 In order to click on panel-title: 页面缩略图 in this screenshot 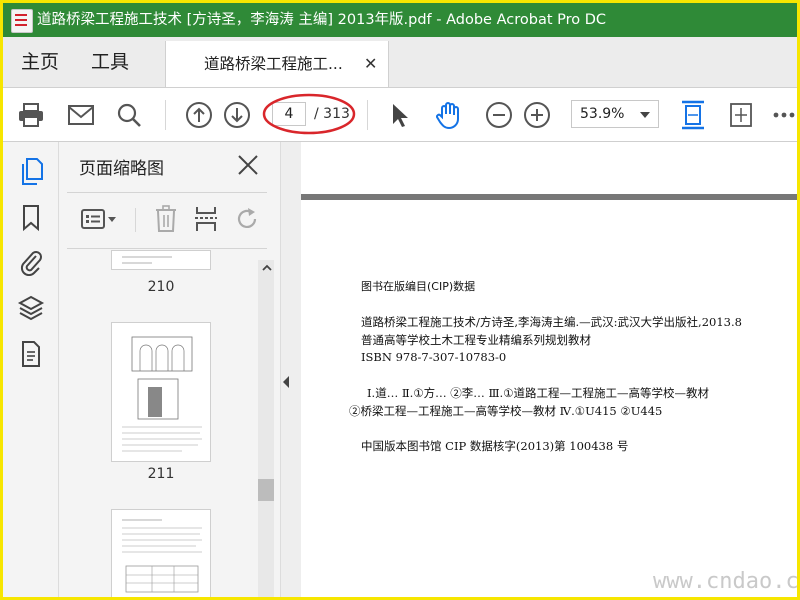, I will do `click(121, 169)`.